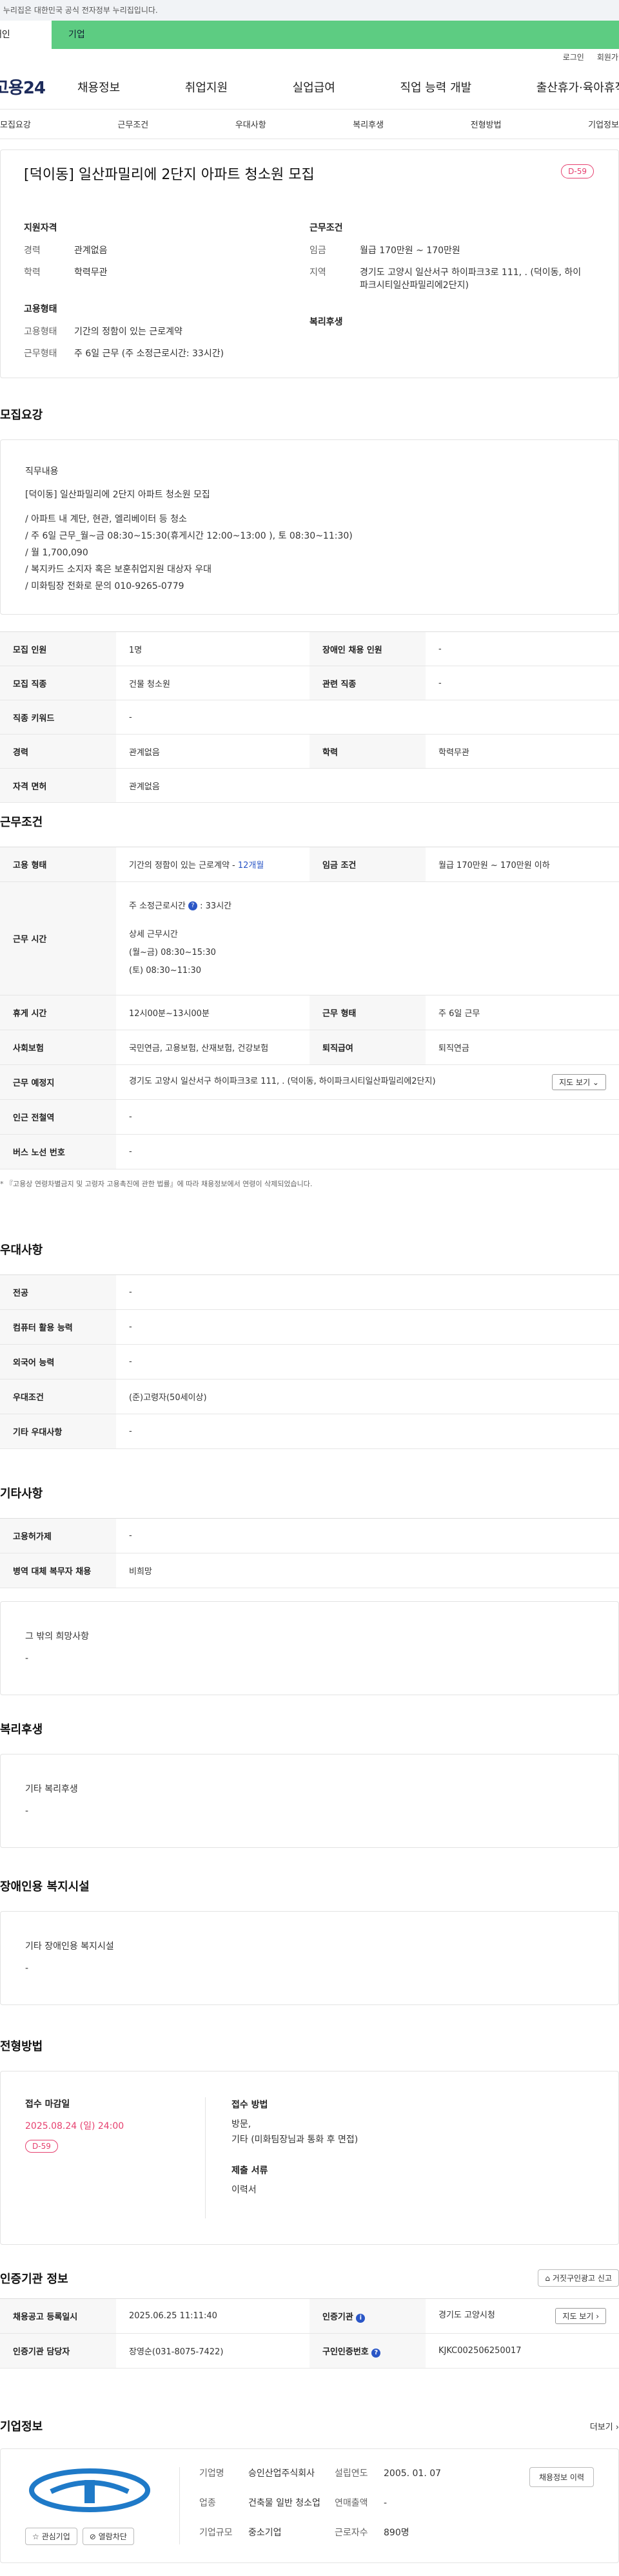  What do you see at coordinates (318, 273) in the screenshot?
I see `region-label: 지역` at bounding box center [318, 273].